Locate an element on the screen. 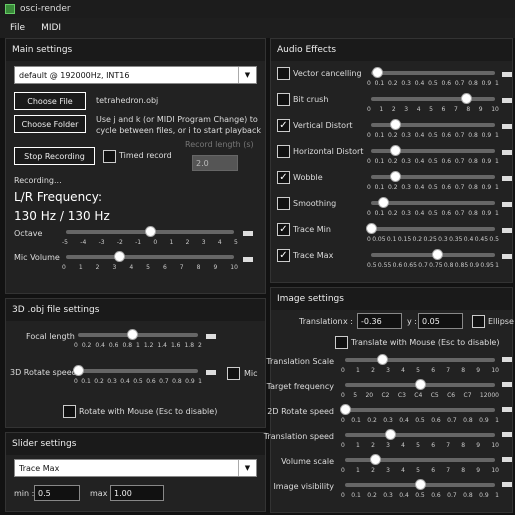 The width and height of the screenshot is (515, 515). tick-label: 0.8 is located at coordinates (473, 161).